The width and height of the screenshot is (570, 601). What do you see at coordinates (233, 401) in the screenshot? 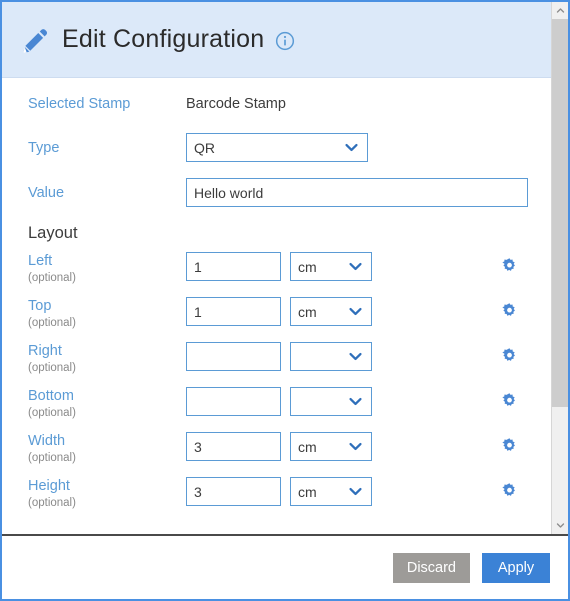
I see `bottom-amount-input` at bounding box center [233, 401].